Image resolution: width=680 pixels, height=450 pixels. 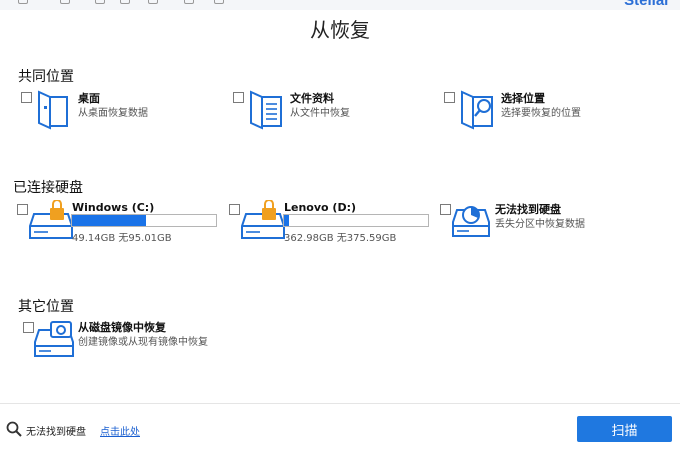 I want to click on lost-partition-checkbox, so click(x=445, y=209).